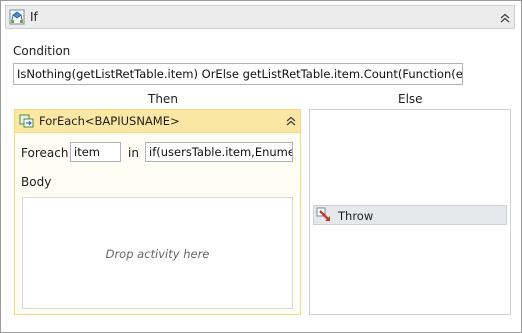 The image size is (522, 333). I want to click on throw-activity-icon, so click(324, 215).